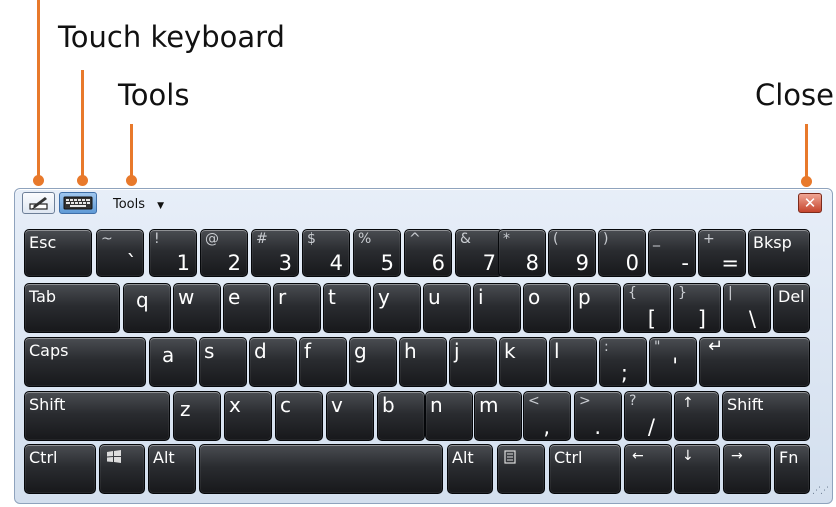 This screenshot has height=507, width=836. What do you see at coordinates (43, 296) in the screenshot?
I see `key-tab-label: Tab` at bounding box center [43, 296].